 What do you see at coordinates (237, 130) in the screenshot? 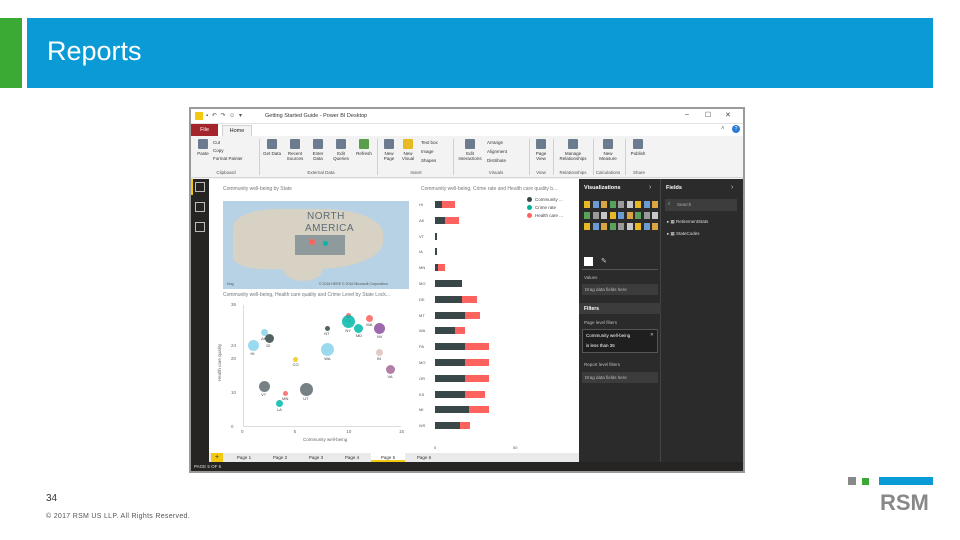
I see `tab-home: Home` at bounding box center [237, 130].